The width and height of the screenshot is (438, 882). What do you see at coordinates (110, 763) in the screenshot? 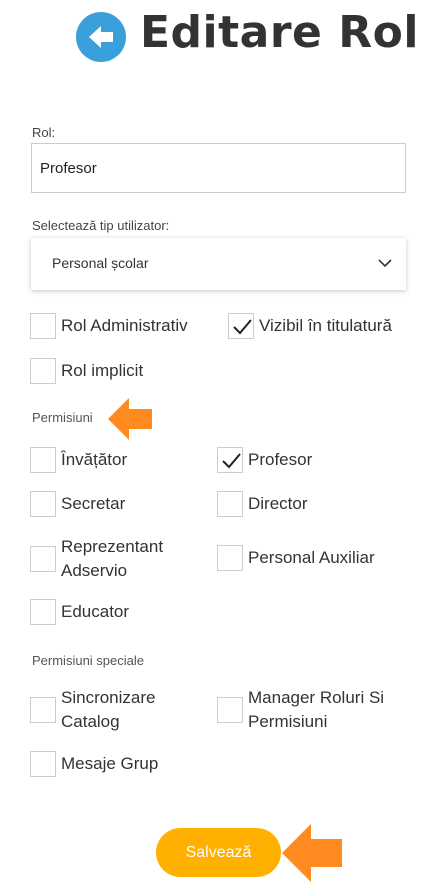
I see `perm-label: Mesaje Grup` at bounding box center [110, 763].